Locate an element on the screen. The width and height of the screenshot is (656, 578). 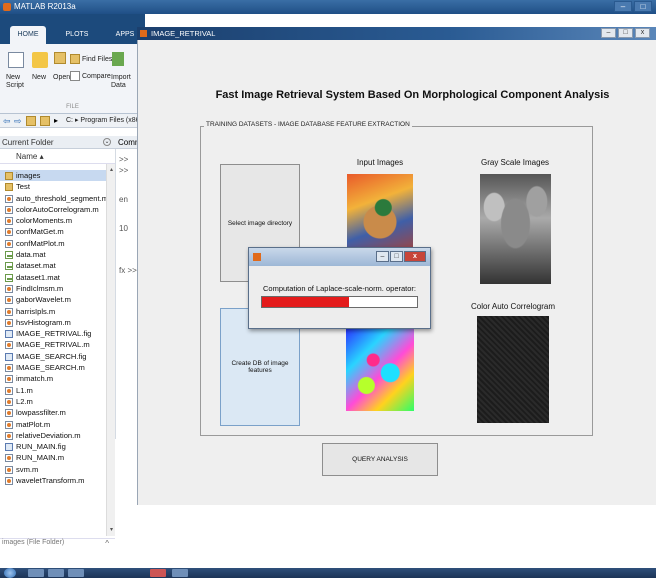
list-item: dataset1.mat is located at coordinates (53, 277).